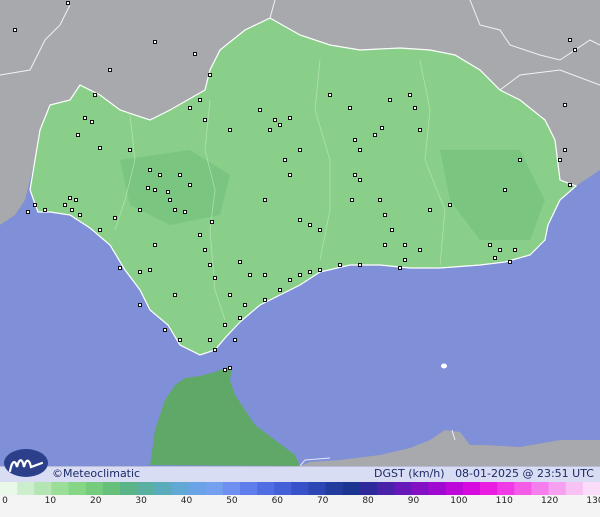  What do you see at coordinates (459, 501) in the screenshot?
I see `scale-tick-label: 100` at bounding box center [459, 501].